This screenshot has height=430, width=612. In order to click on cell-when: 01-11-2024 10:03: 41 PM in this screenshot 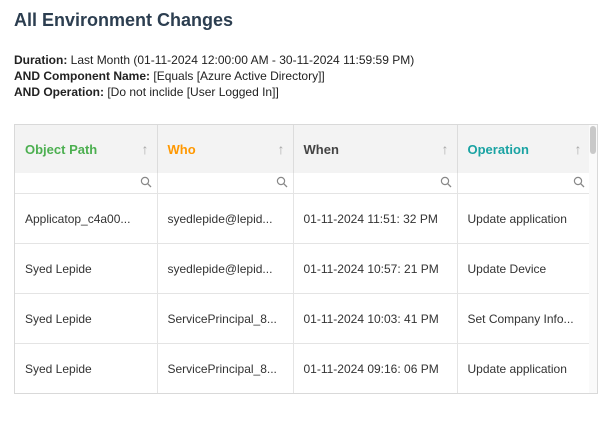, I will do `click(375, 318)`.